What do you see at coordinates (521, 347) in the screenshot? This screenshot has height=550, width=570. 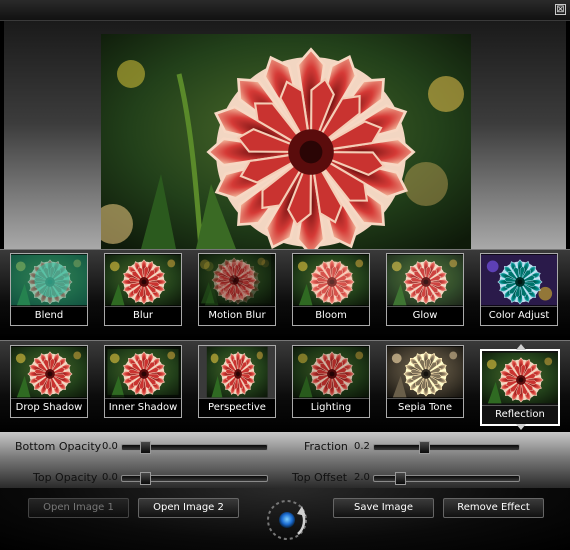 I see `scroll-up-arrow-icon` at bounding box center [521, 347].